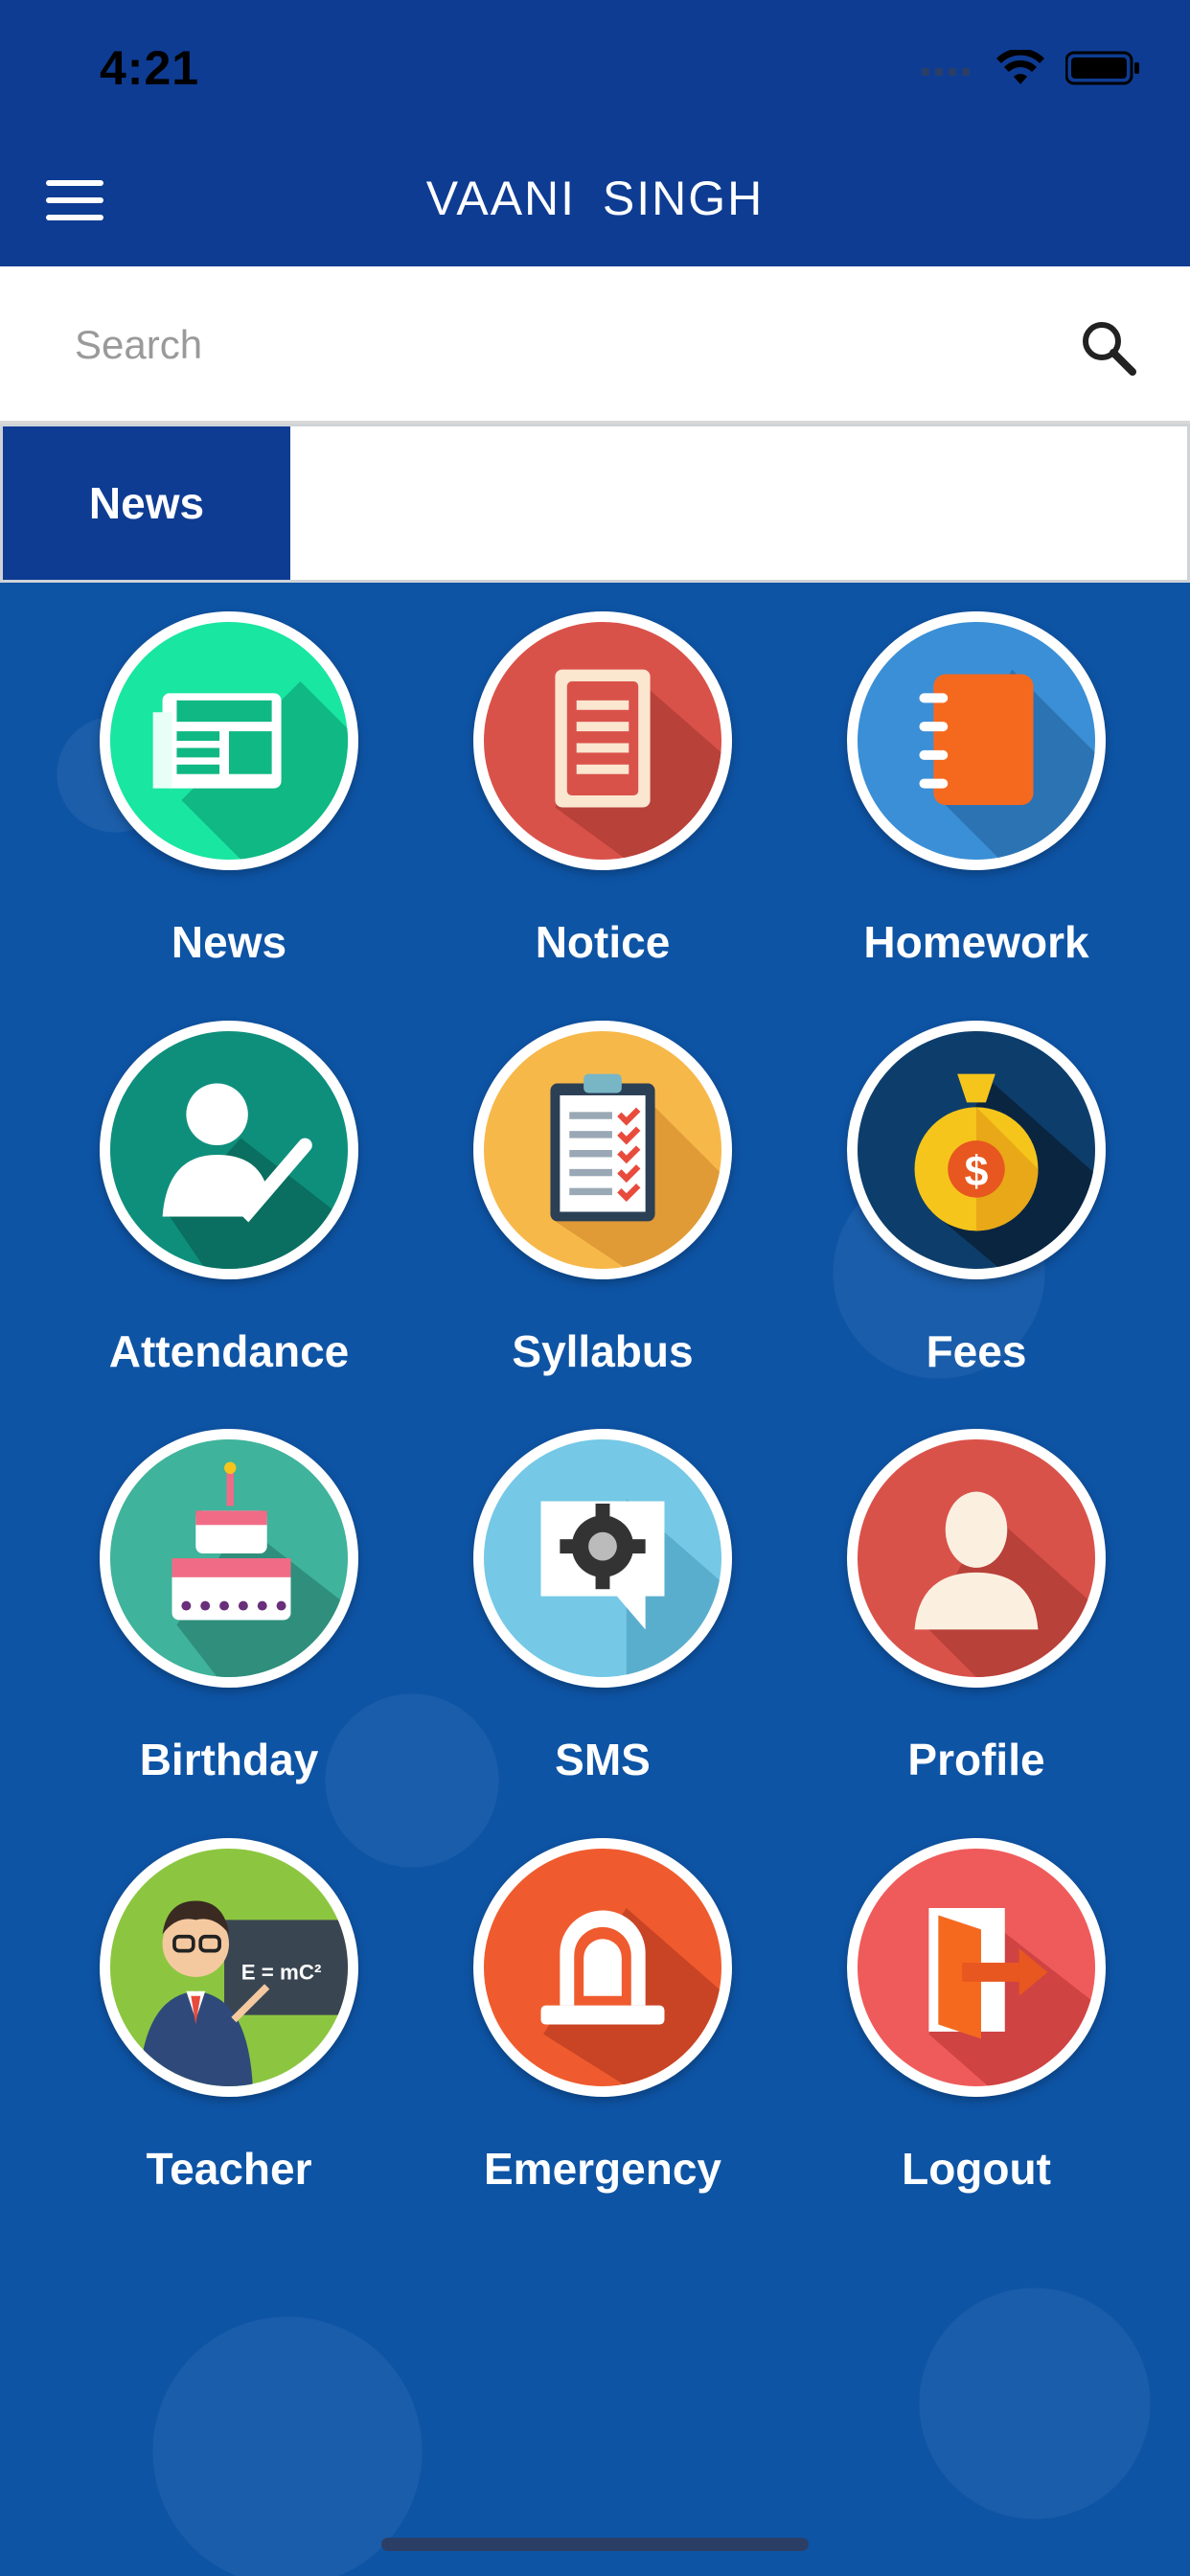 This screenshot has height=2576, width=1190. I want to click on status-icons, so click(1031, 68).